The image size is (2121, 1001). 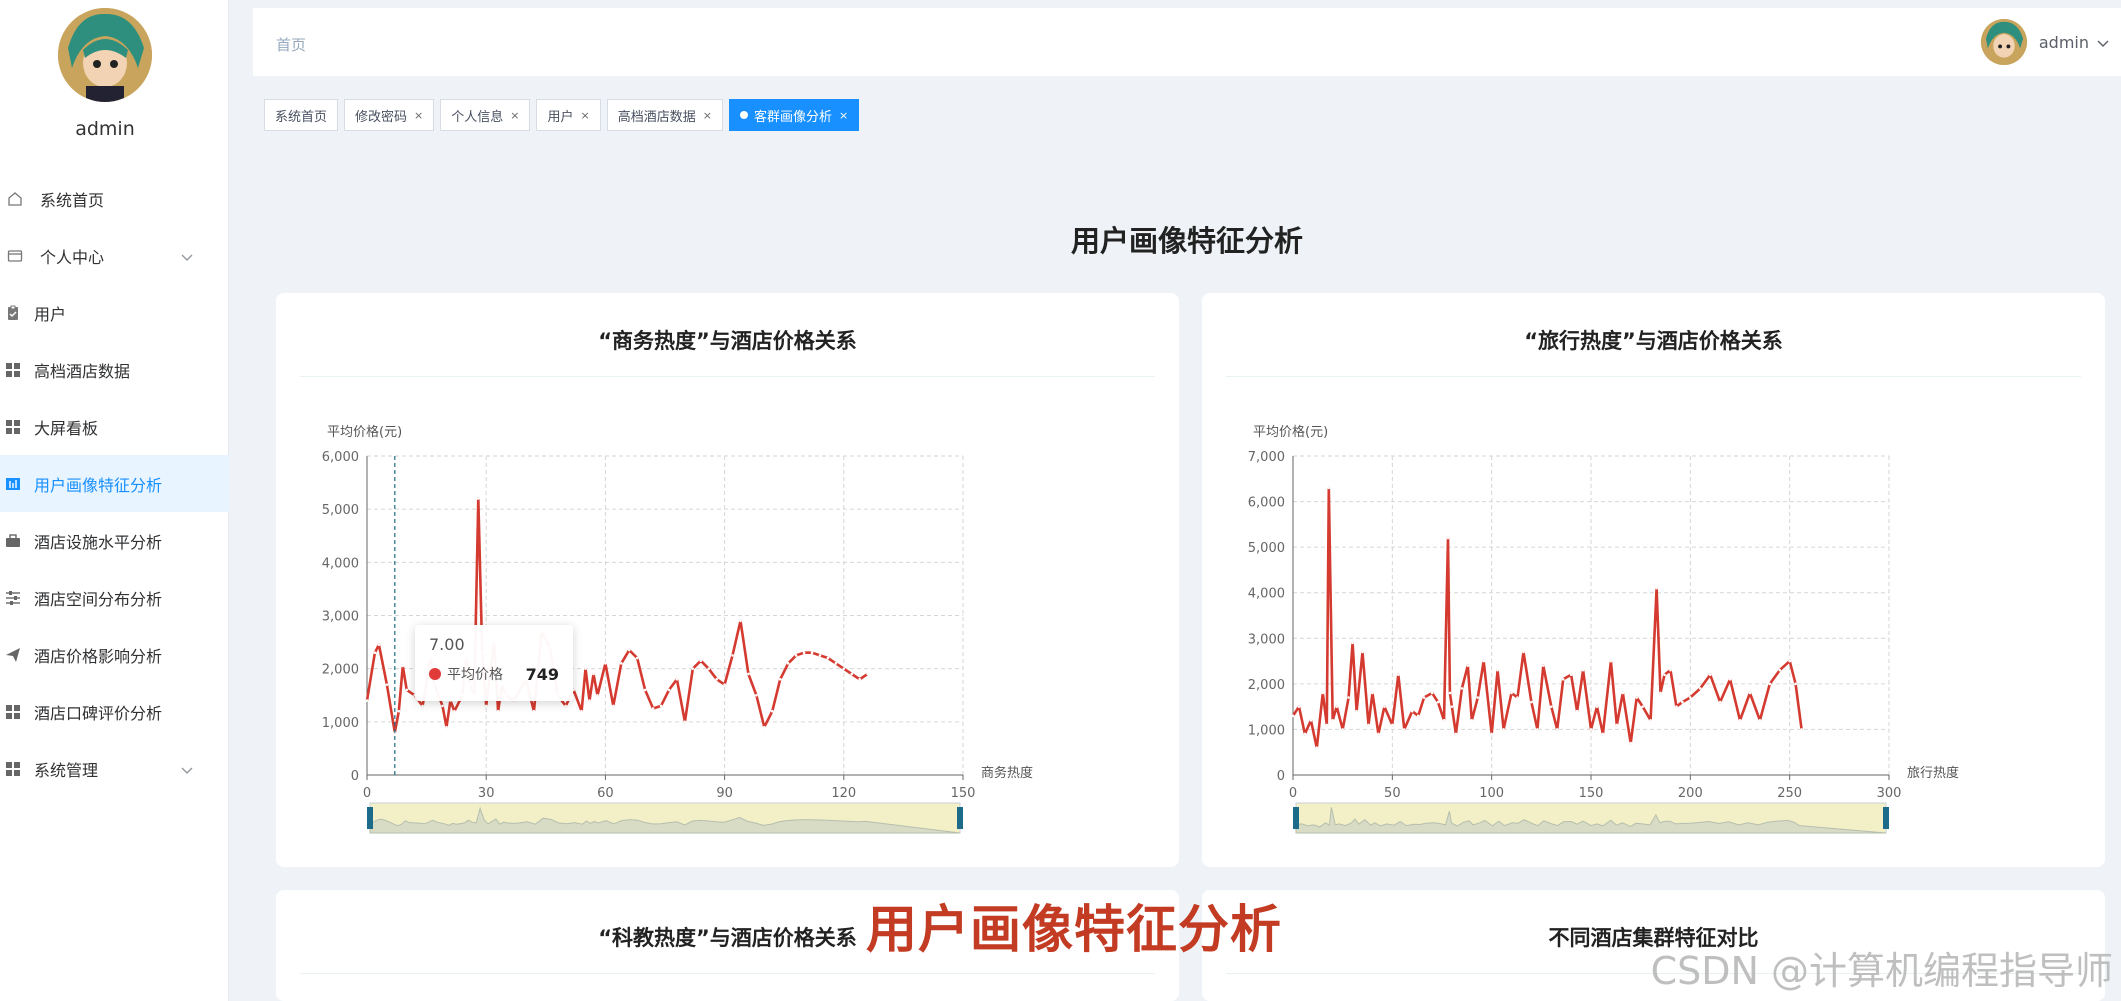 What do you see at coordinates (843, 793) in the screenshot?
I see `x-tick-label: 120` at bounding box center [843, 793].